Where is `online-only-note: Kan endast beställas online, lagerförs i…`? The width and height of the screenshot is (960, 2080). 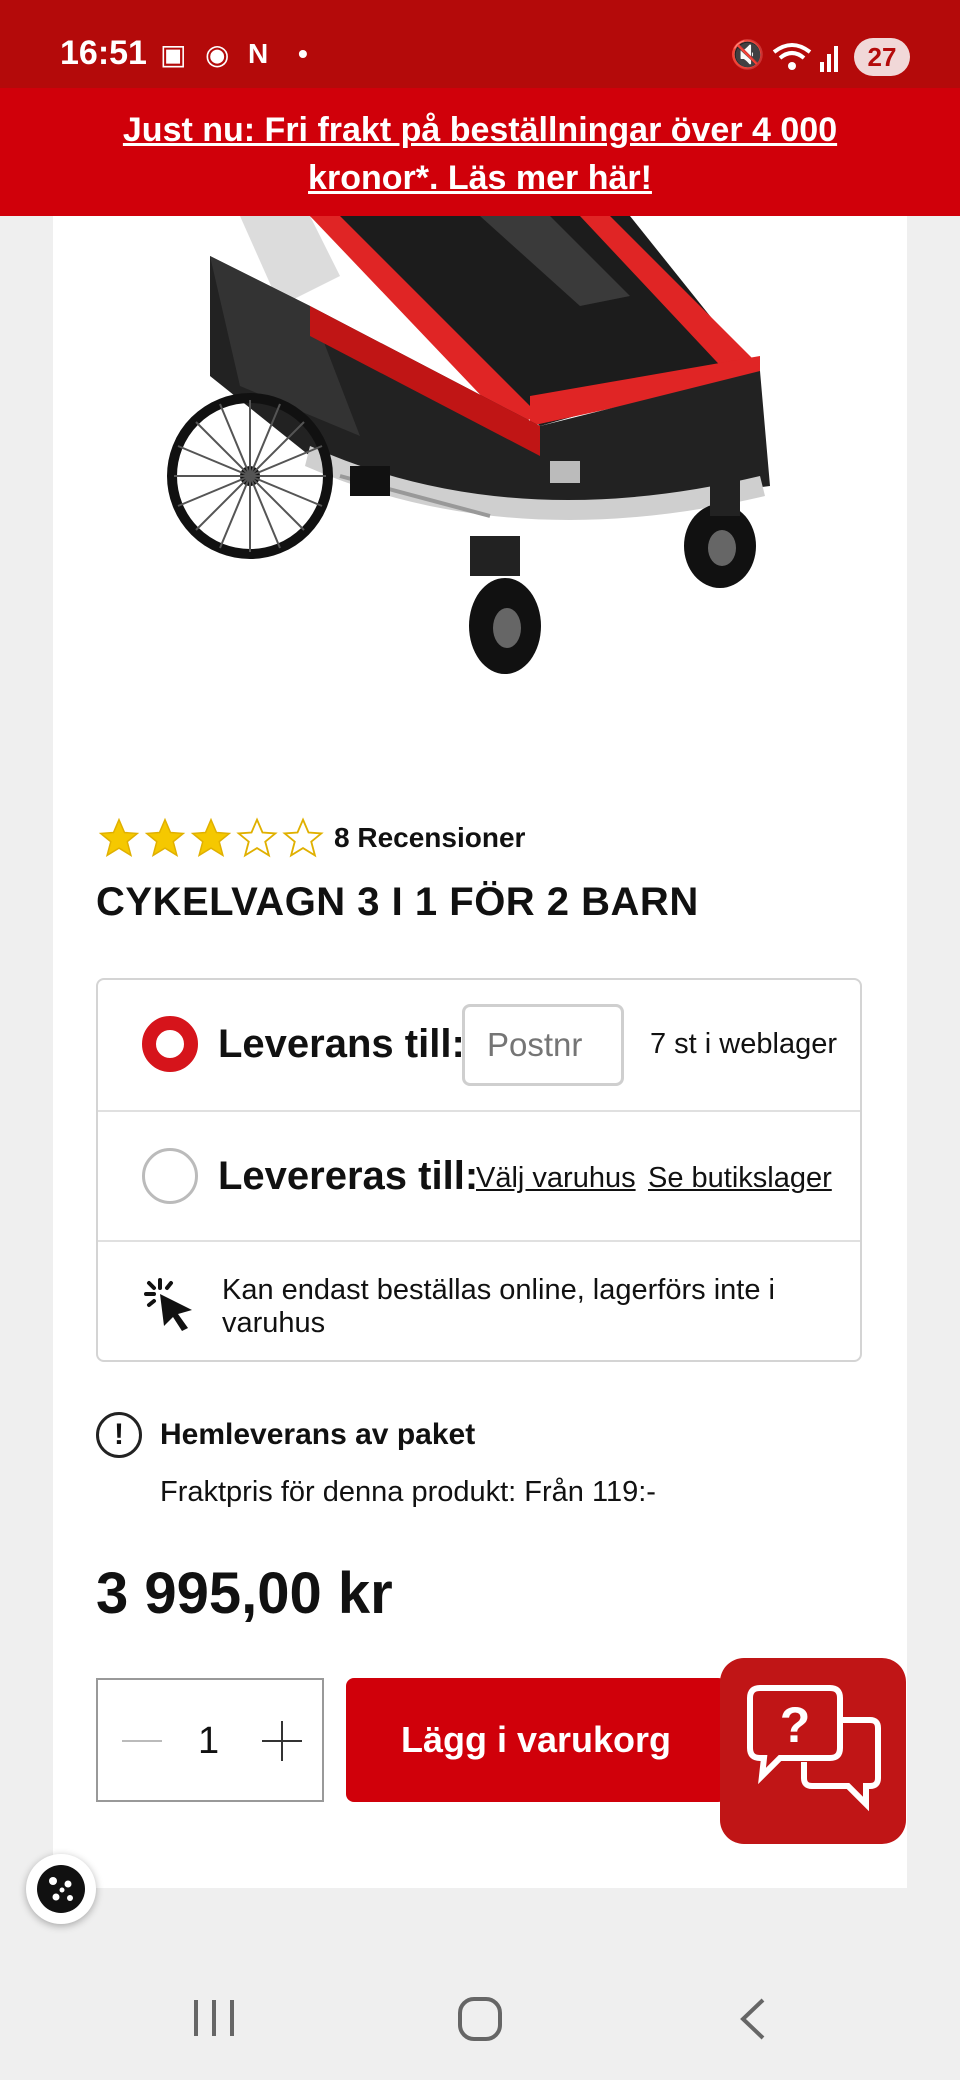 online-only-note: Kan endast beställas online, lagerförs i… is located at coordinates (498, 1306).